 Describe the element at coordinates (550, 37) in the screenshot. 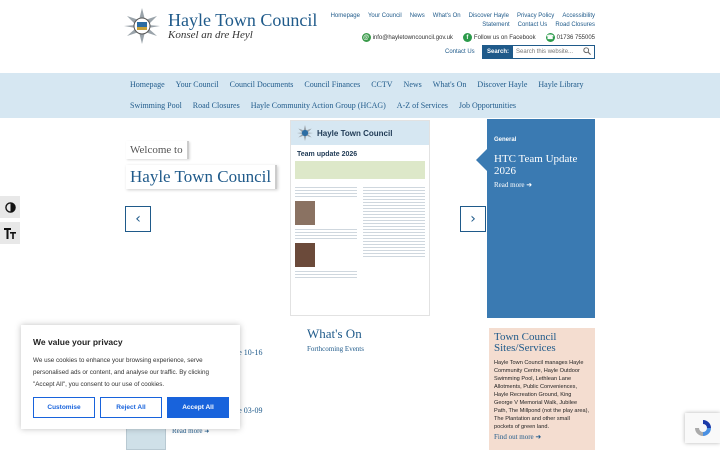

I see `phone-icon: ☎` at that location.